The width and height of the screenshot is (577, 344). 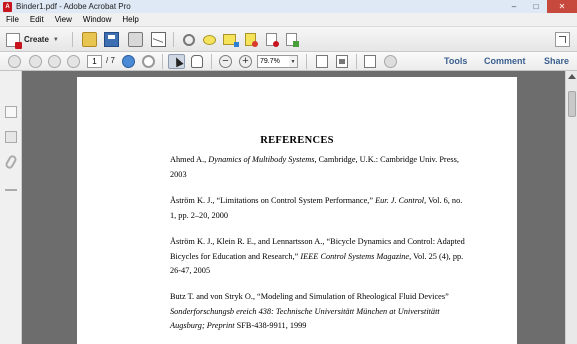 I want to click on window-controls: – □ ✕, so click(x=540, y=6).